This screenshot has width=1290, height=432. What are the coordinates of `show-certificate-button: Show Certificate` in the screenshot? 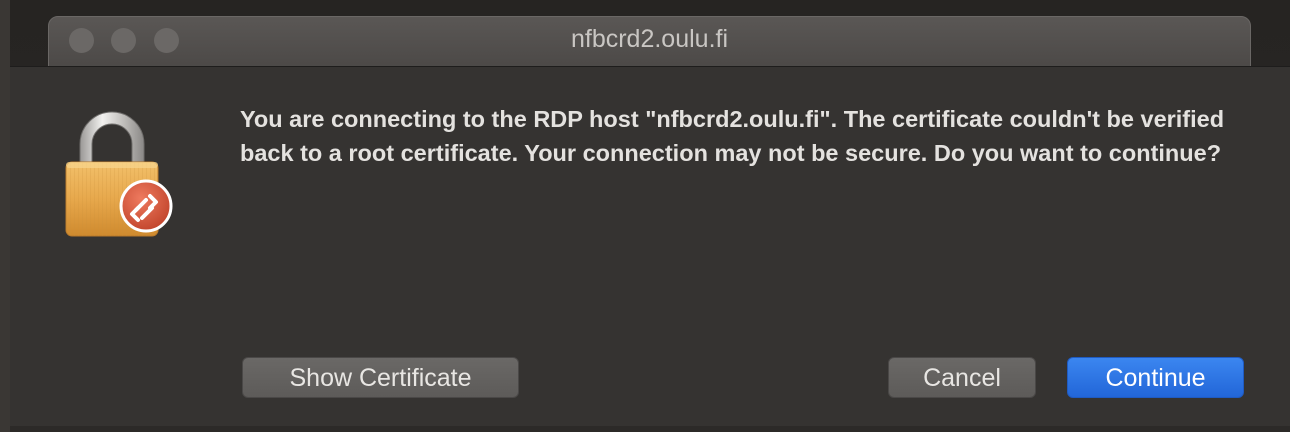 It's located at (380, 377).